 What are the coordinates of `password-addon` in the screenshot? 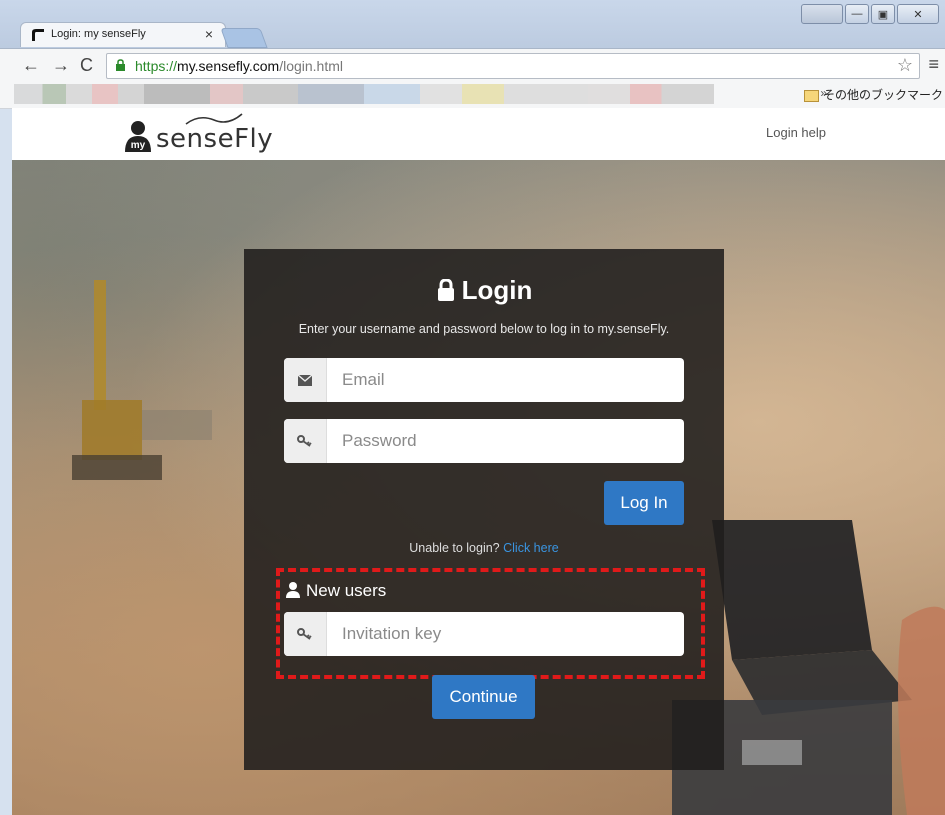 It's located at (305, 441).